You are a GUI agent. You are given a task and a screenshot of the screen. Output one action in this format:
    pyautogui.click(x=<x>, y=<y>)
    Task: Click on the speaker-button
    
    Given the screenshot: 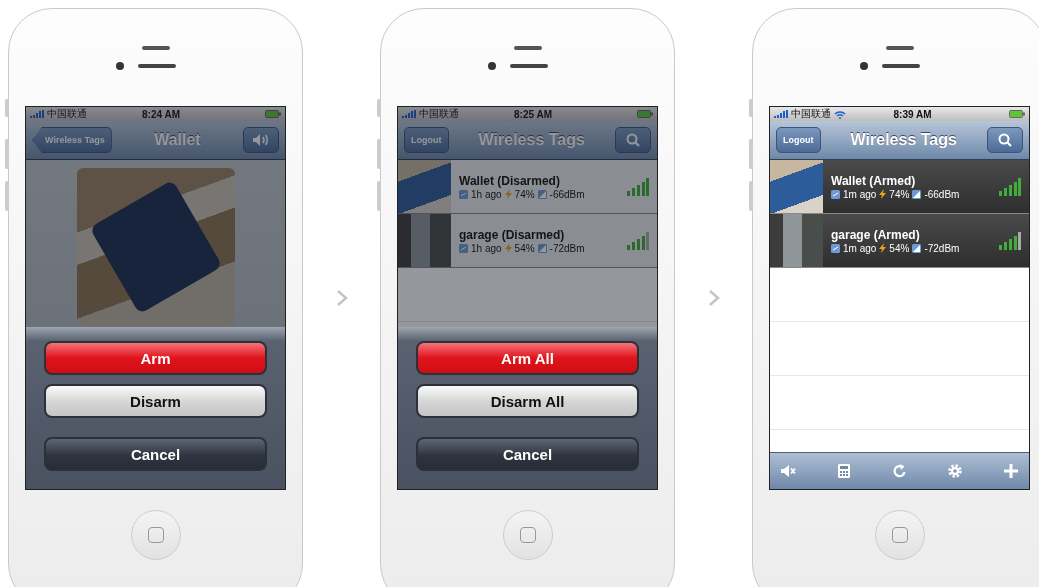 What is the action you would take?
    pyautogui.click(x=261, y=140)
    